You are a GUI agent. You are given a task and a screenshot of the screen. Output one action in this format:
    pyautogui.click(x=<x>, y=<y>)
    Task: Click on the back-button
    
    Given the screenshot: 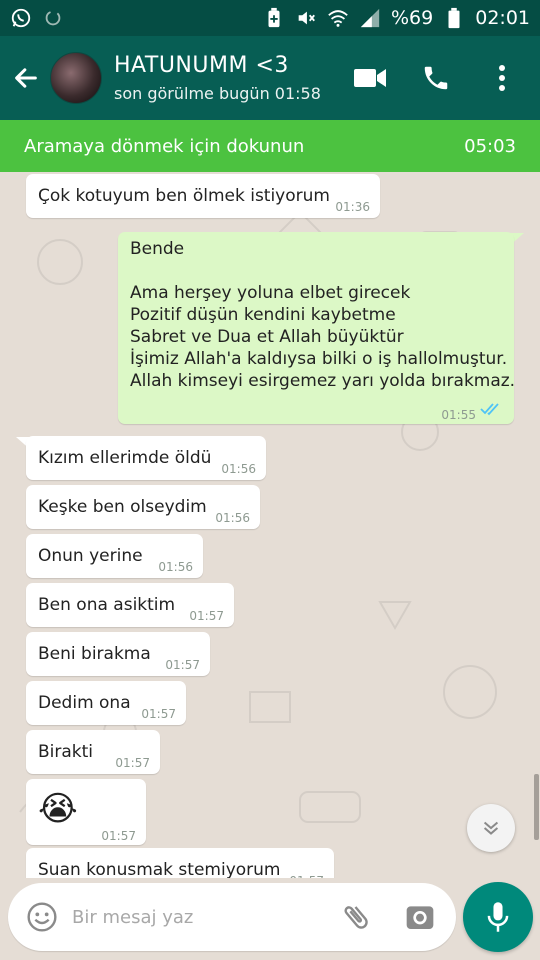 What is the action you would take?
    pyautogui.click(x=26, y=78)
    